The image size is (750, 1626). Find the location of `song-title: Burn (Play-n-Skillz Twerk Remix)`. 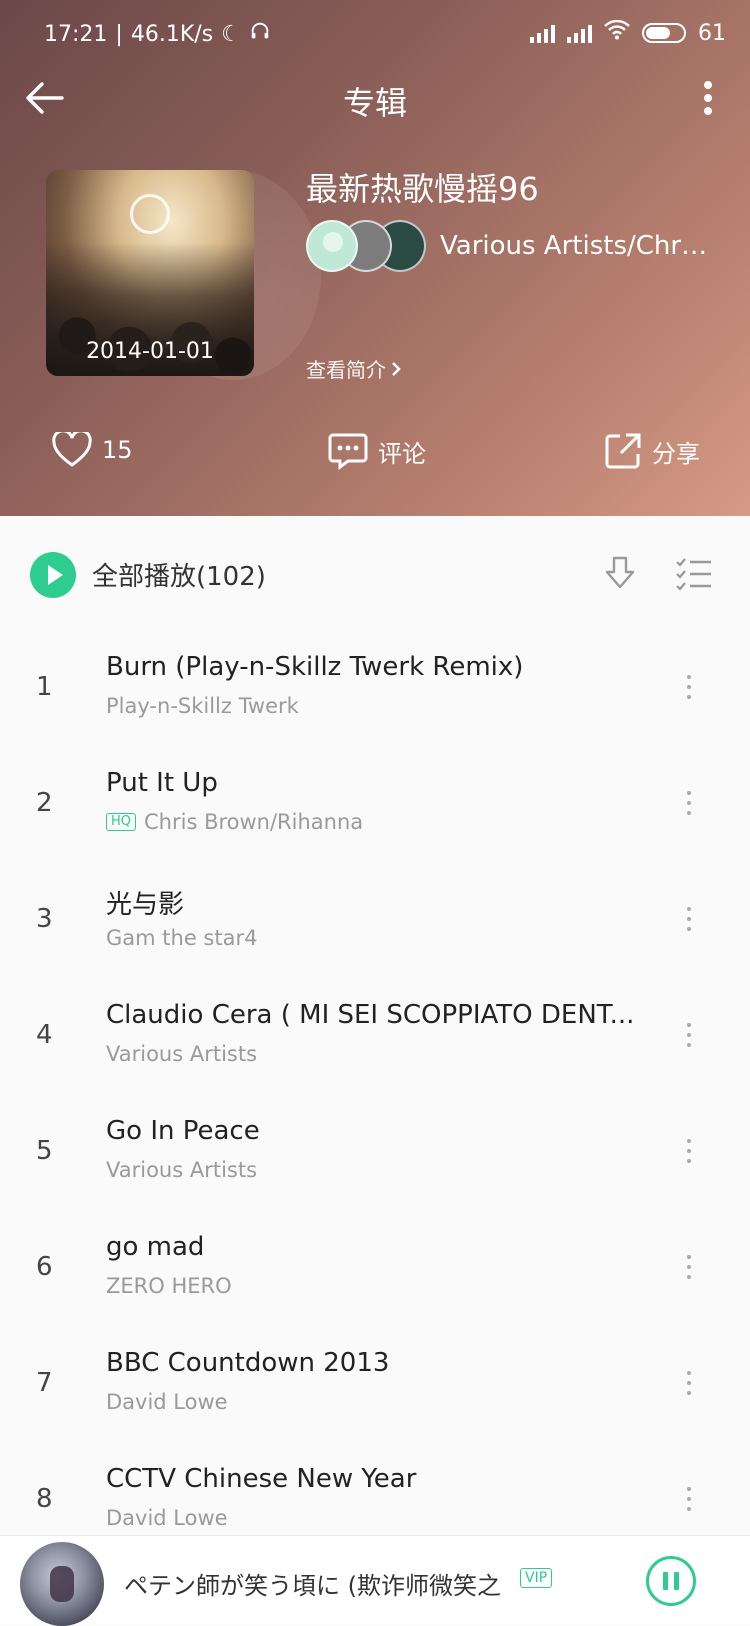

song-title: Burn (Play-n-Skillz Twerk Remix) is located at coordinates (315, 667).